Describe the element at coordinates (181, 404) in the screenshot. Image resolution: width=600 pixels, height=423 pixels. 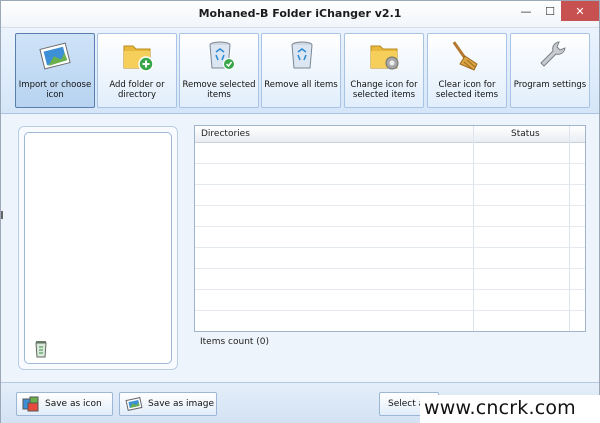
I see `save-as-image-label: Save as image` at that location.